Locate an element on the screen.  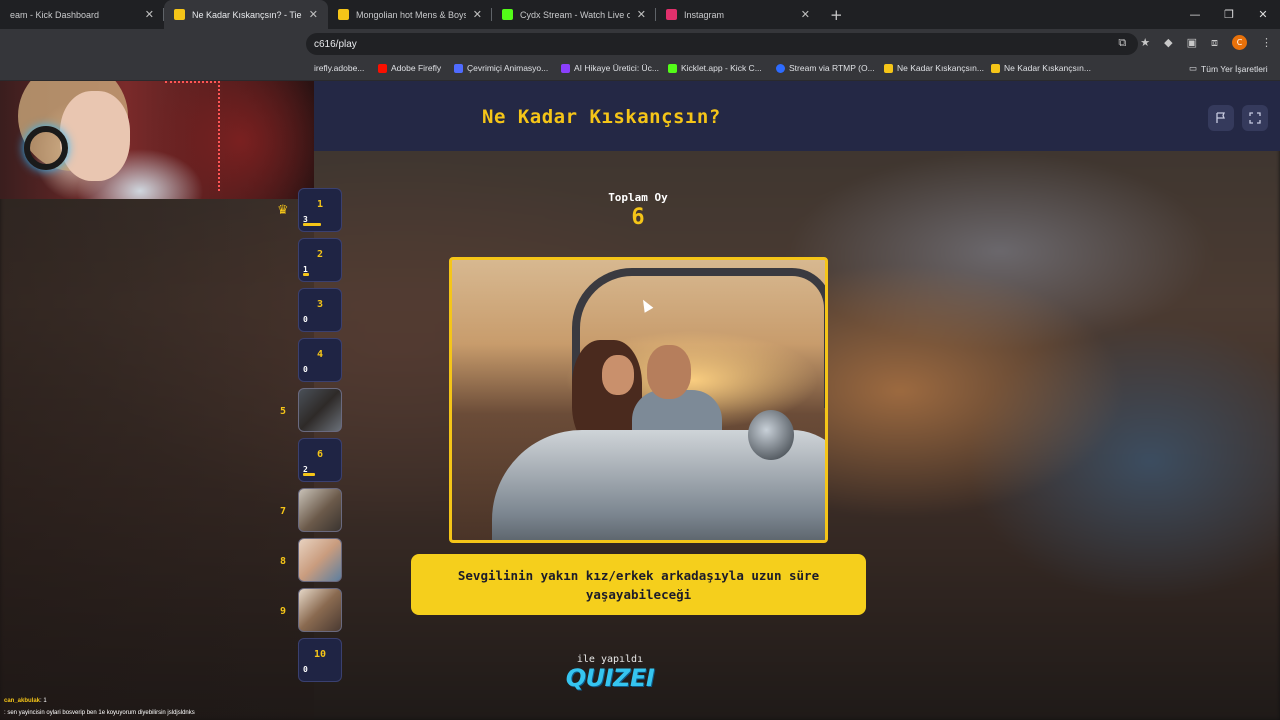
instagram-favicon-icon is located at coordinates (671, 14).